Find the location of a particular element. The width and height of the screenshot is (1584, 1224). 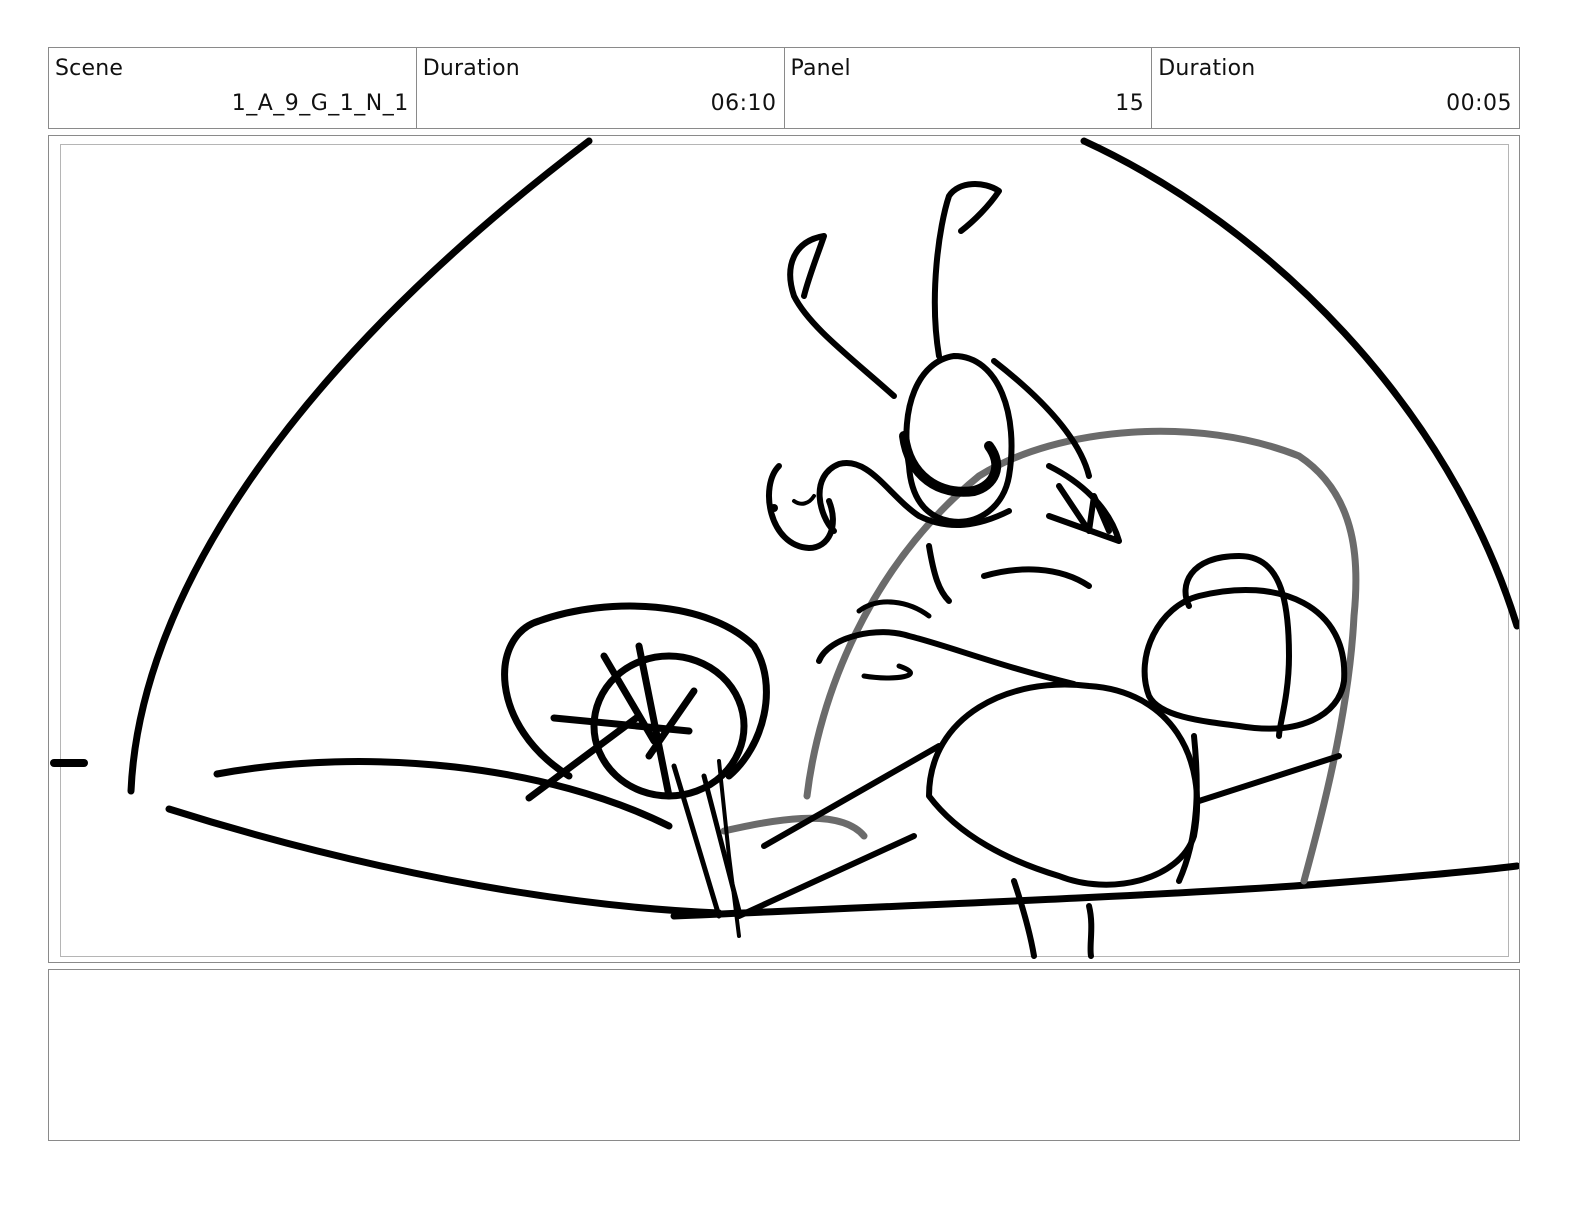

scene-value: 1_A_9_G_1_N_1 is located at coordinates (320, 103).